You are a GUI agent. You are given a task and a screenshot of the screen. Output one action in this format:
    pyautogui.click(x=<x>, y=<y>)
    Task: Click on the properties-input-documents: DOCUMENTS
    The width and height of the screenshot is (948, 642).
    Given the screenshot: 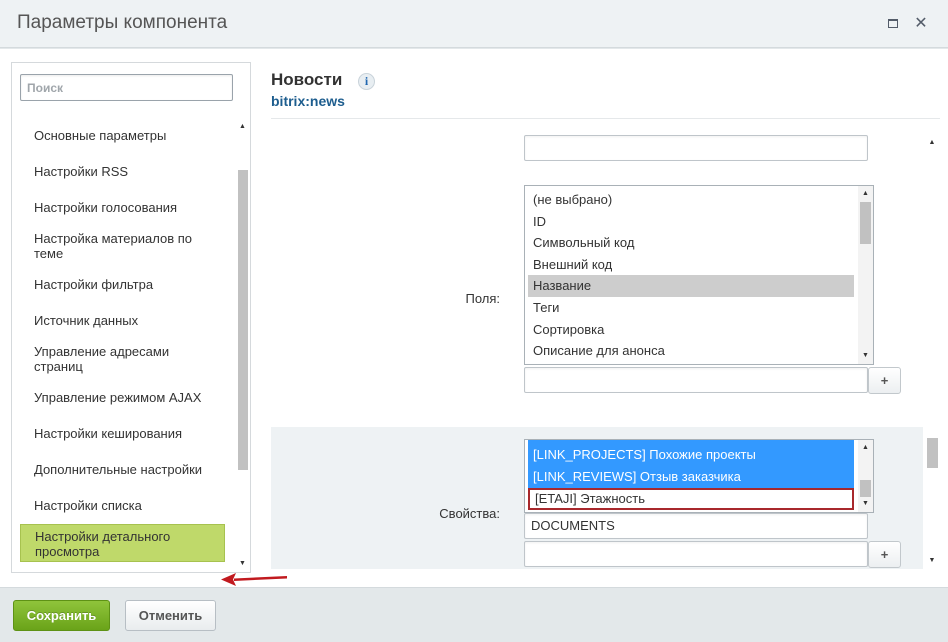 What is the action you would take?
    pyautogui.click(x=696, y=526)
    